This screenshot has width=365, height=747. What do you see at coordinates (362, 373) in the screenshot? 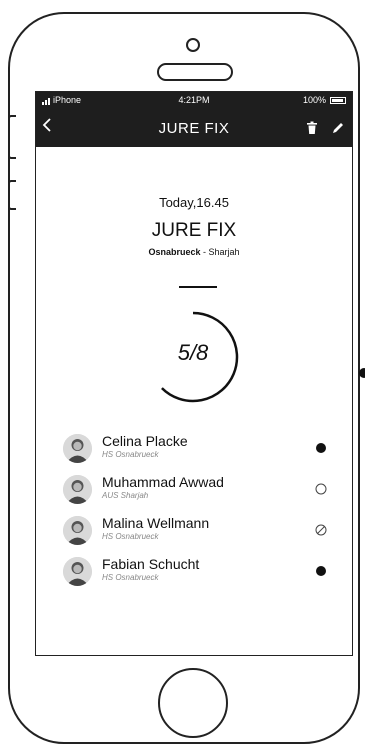
I see `side-dot` at bounding box center [362, 373].